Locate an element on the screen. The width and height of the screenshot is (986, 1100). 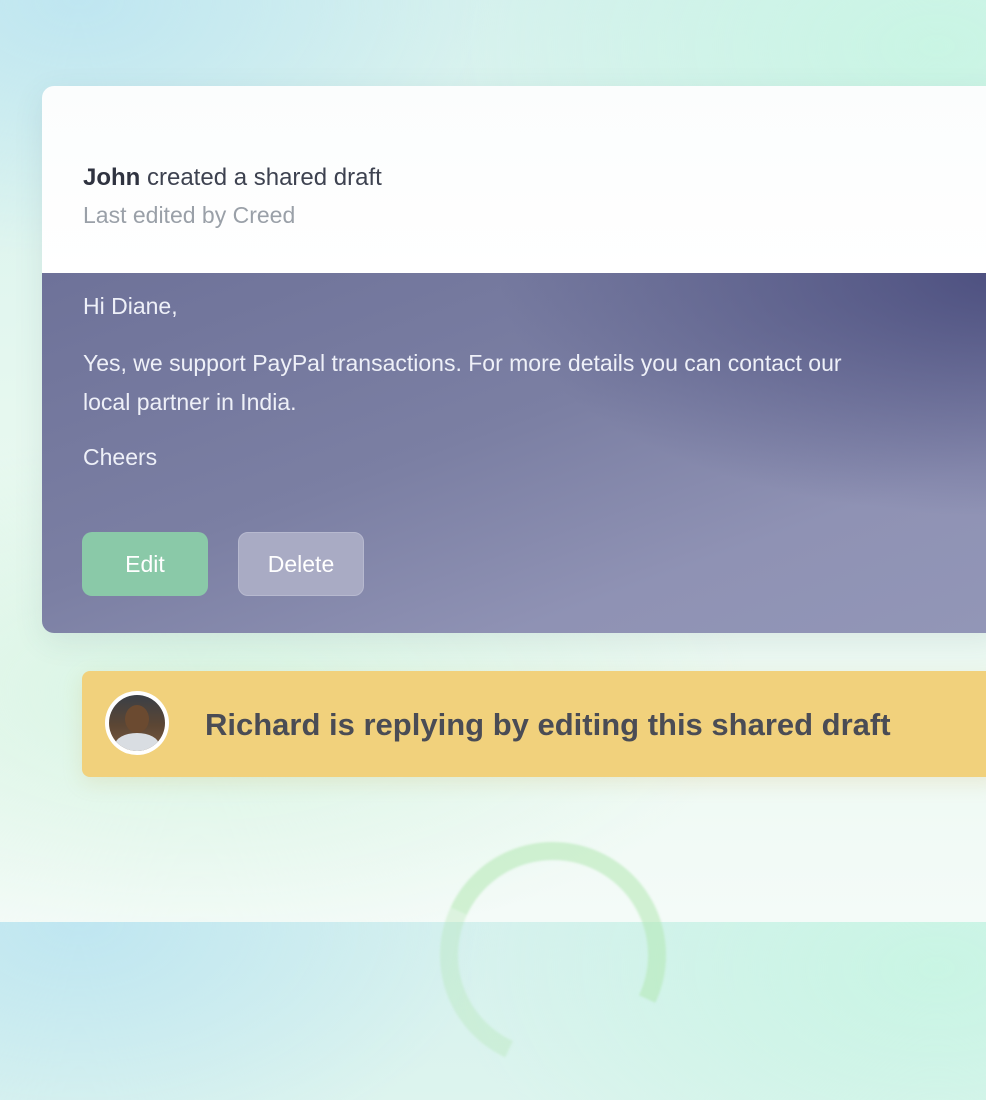
edit-button: Edit is located at coordinates (145, 564).